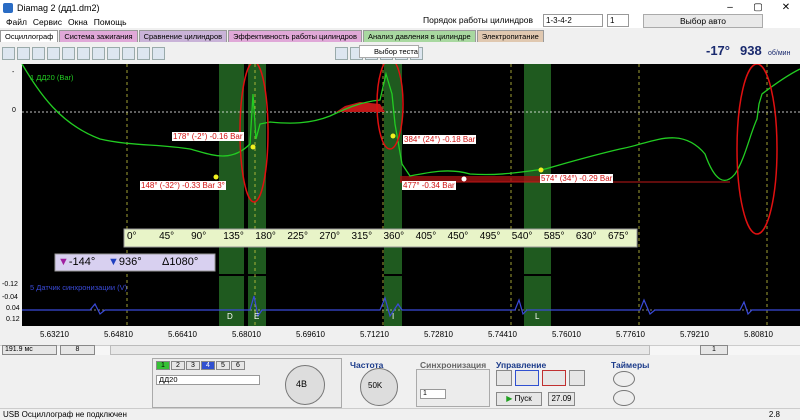 The width and height of the screenshot is (800, 420). What do you see at coordinates (167, 236) in the screenshot?
I see `degree-tick: 45°` at bounding box center [167, 236].